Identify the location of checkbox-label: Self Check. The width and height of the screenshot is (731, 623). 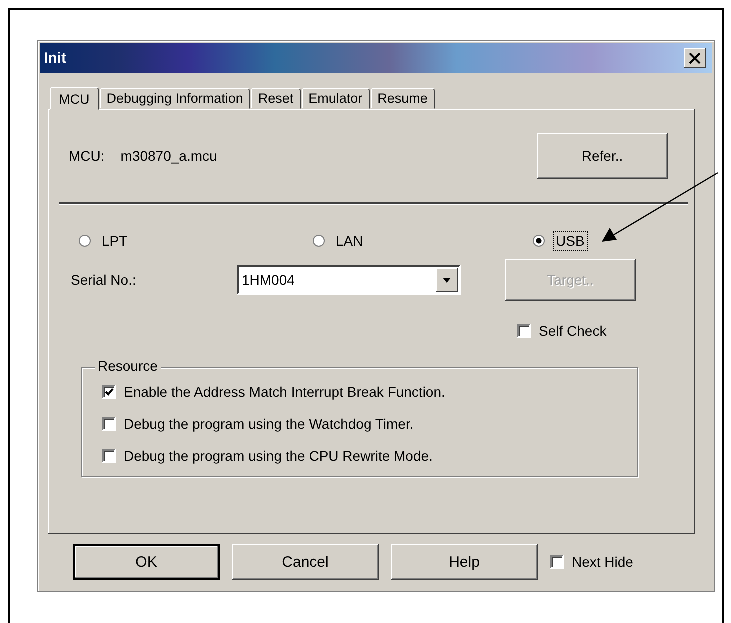
(573, 331).